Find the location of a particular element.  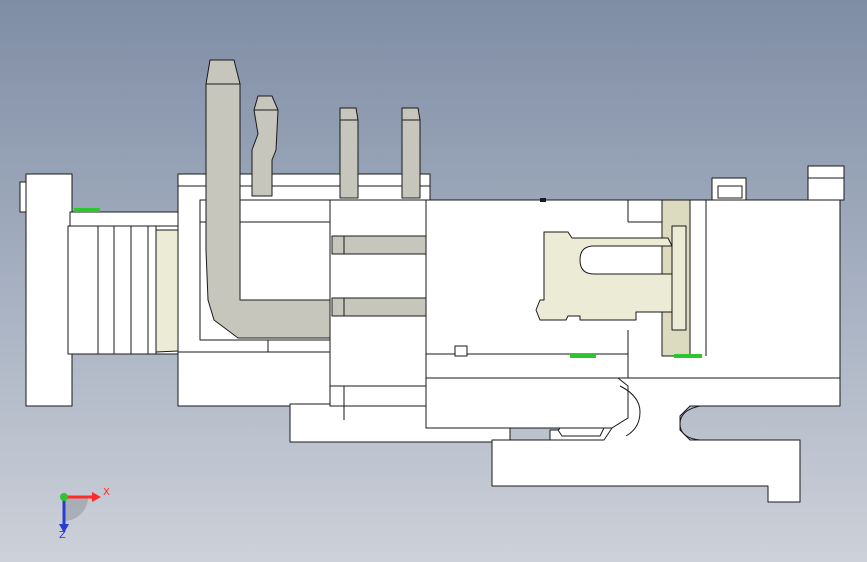

axis-triad is located at coordinates (80, 512).